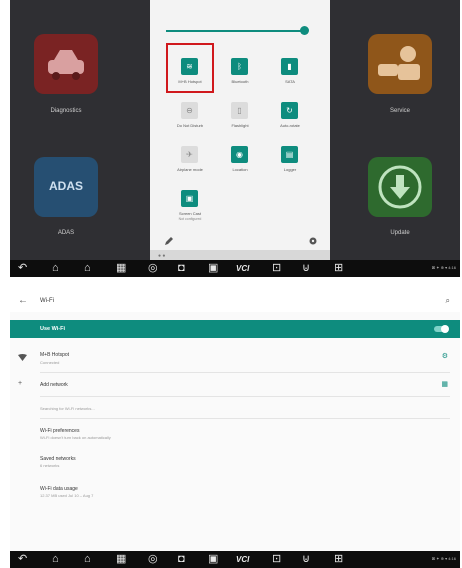  Describe the element at coordinates (22, 357) in the screenshot. I see `wifi-signal-icon` at that location.